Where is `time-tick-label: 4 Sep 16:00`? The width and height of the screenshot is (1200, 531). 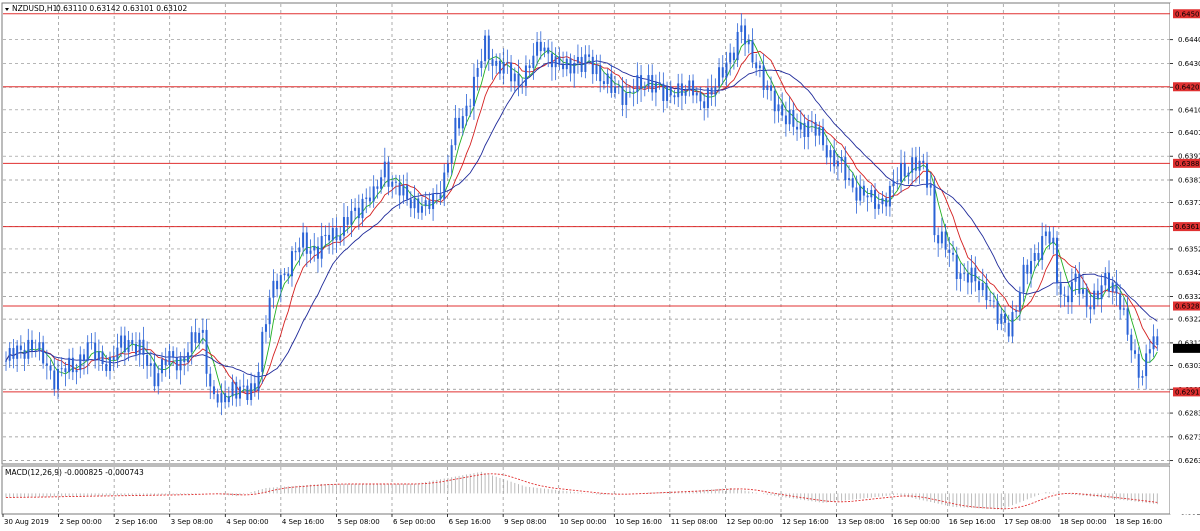
time-tick-label: 4 Sep 16:00 is located at coordinates (303, 522).